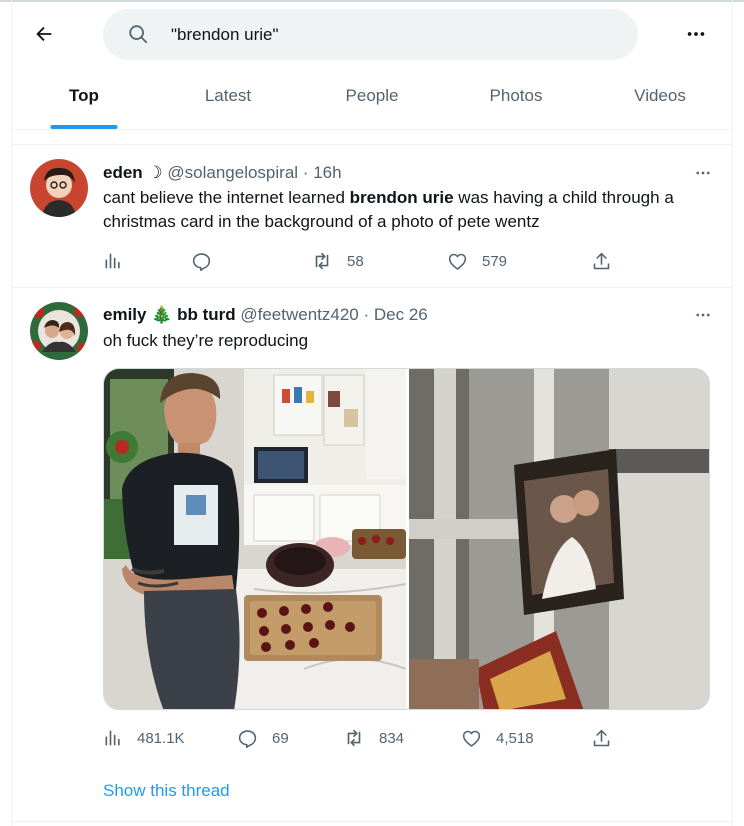  I want to click on display-name: eden ☽, so click(133, 172).